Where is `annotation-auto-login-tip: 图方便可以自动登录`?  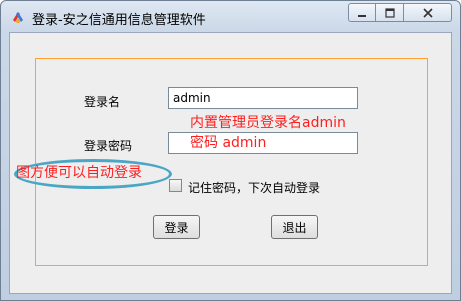
annotation-auto-login-tip: 图方便可以自动登录 is located at coordinates (79, 173).